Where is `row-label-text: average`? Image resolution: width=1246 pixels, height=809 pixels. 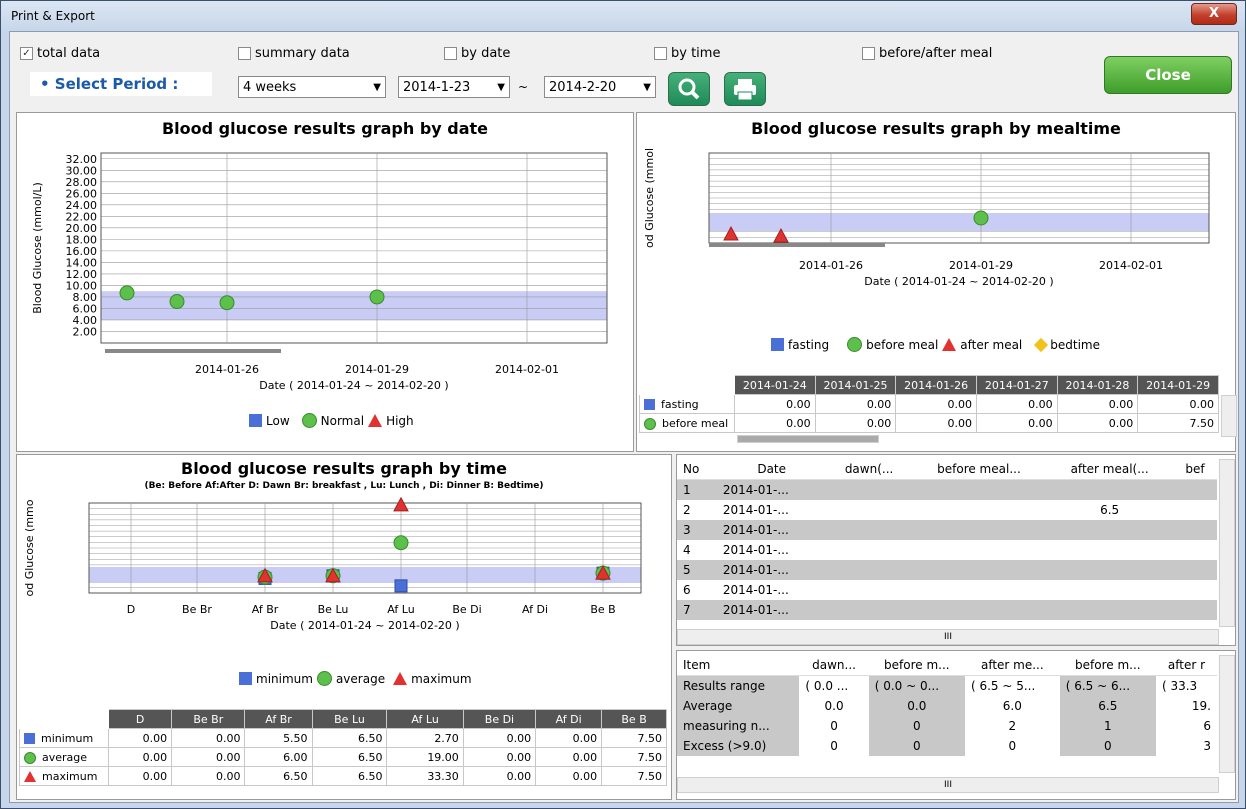 row-label-text: average is located at coordinates (65, 757).